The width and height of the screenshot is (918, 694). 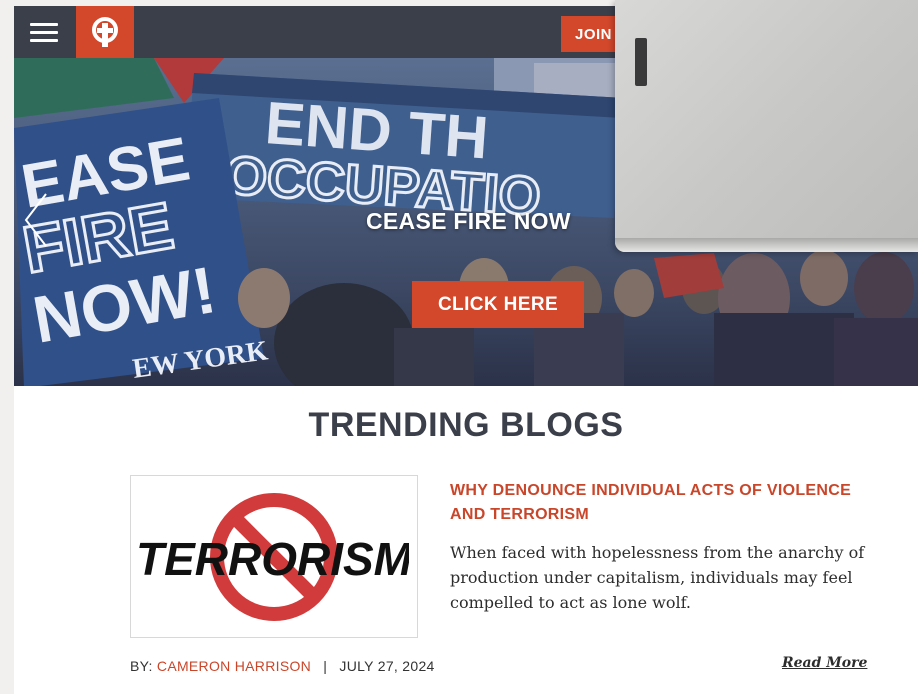 I want to click on chevron-left-icon, so click(x=35, y=220).